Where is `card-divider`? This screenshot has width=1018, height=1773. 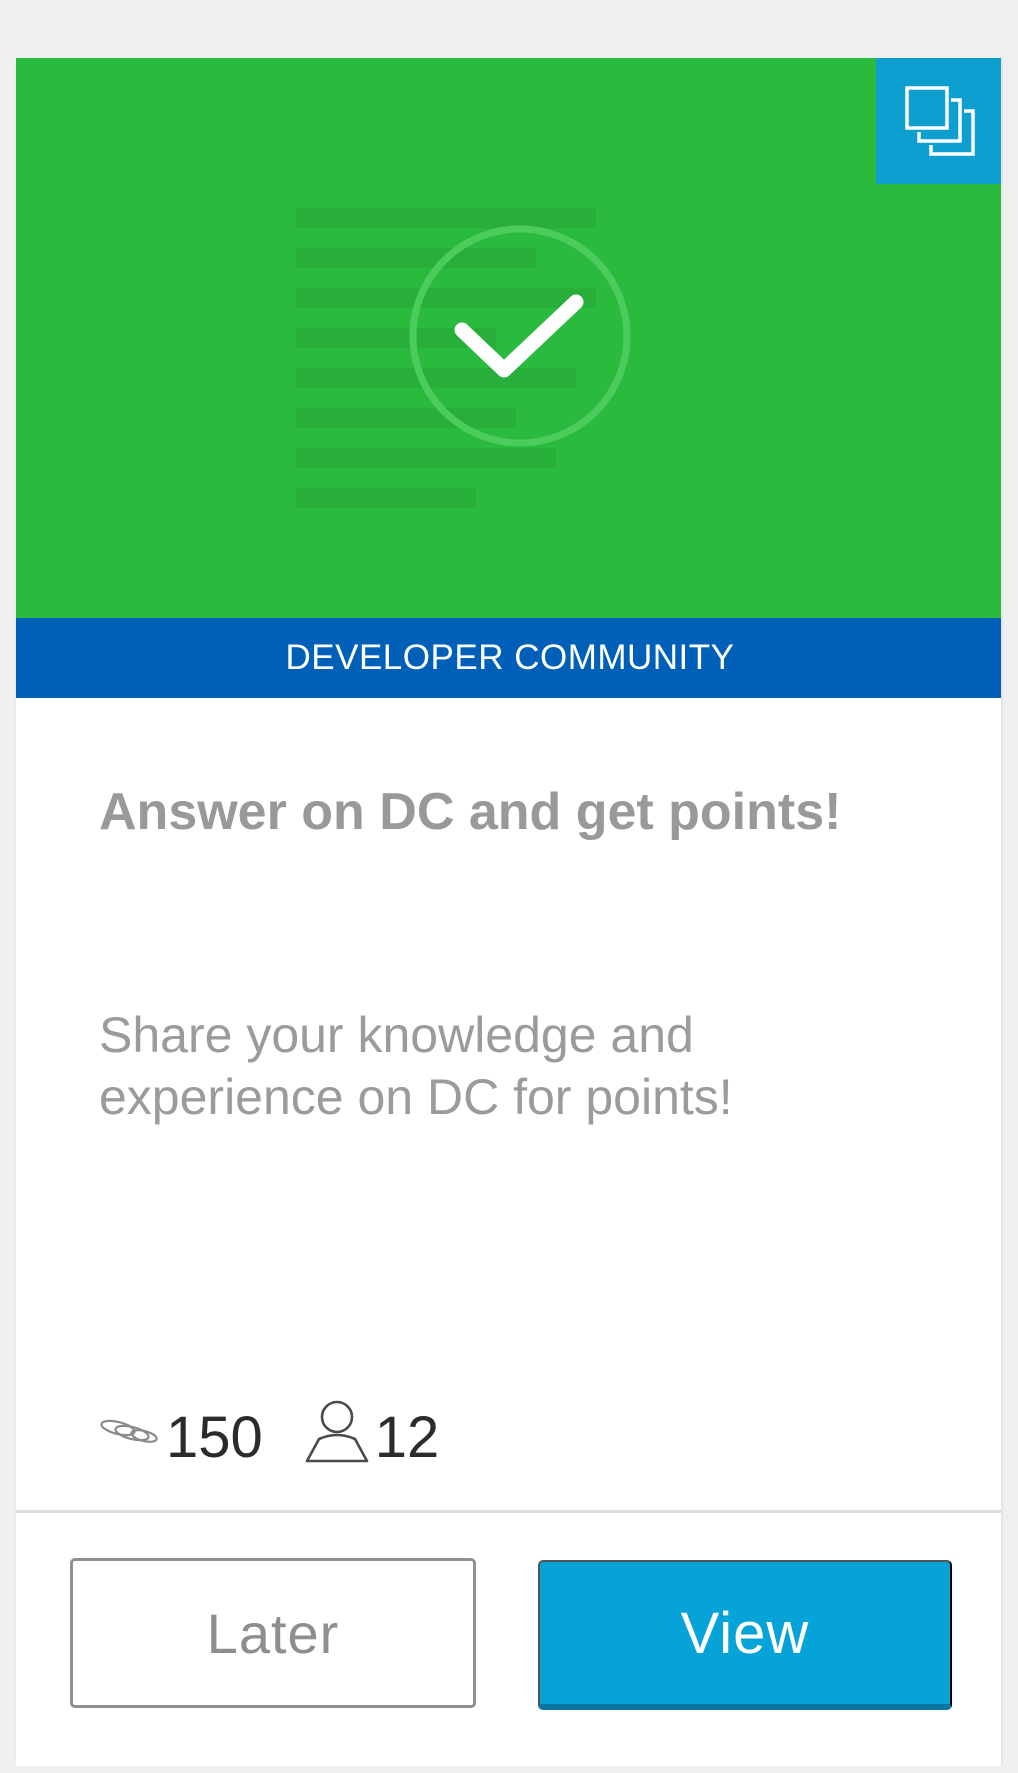
card-divider is located at coordinates (508, 1511).